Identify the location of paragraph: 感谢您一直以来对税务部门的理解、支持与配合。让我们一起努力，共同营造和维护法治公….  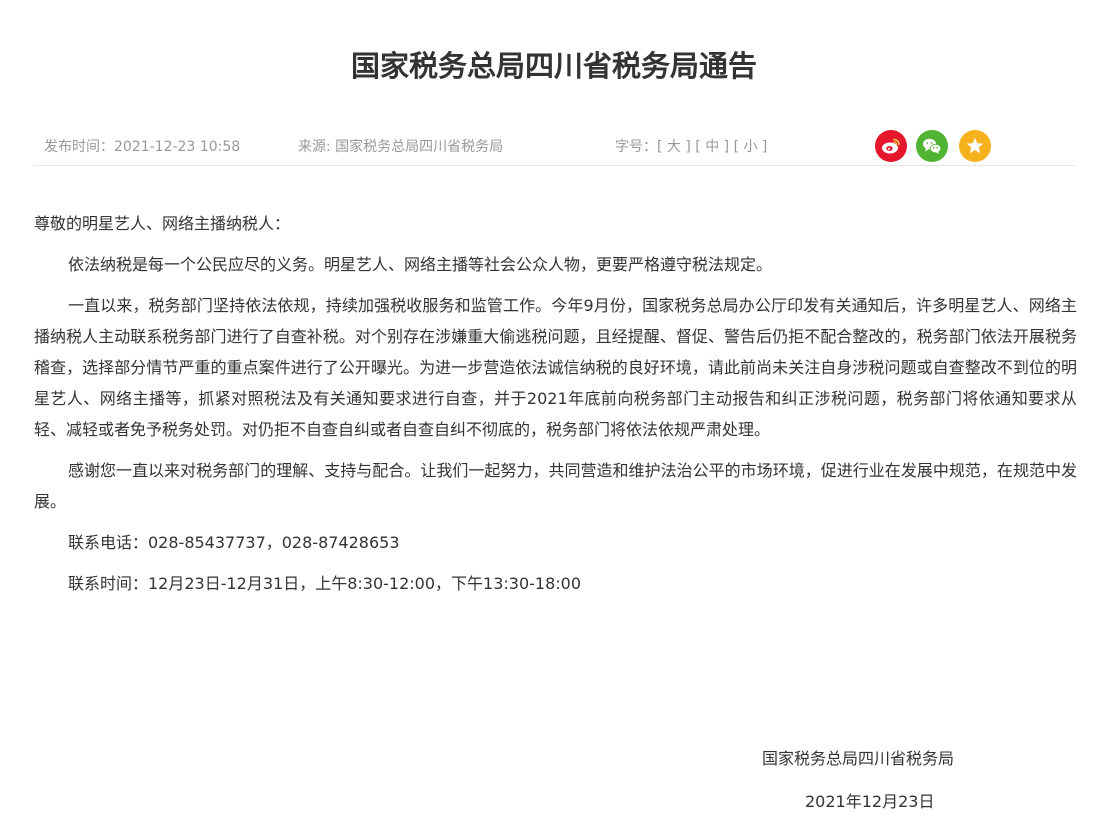
(555, 486).